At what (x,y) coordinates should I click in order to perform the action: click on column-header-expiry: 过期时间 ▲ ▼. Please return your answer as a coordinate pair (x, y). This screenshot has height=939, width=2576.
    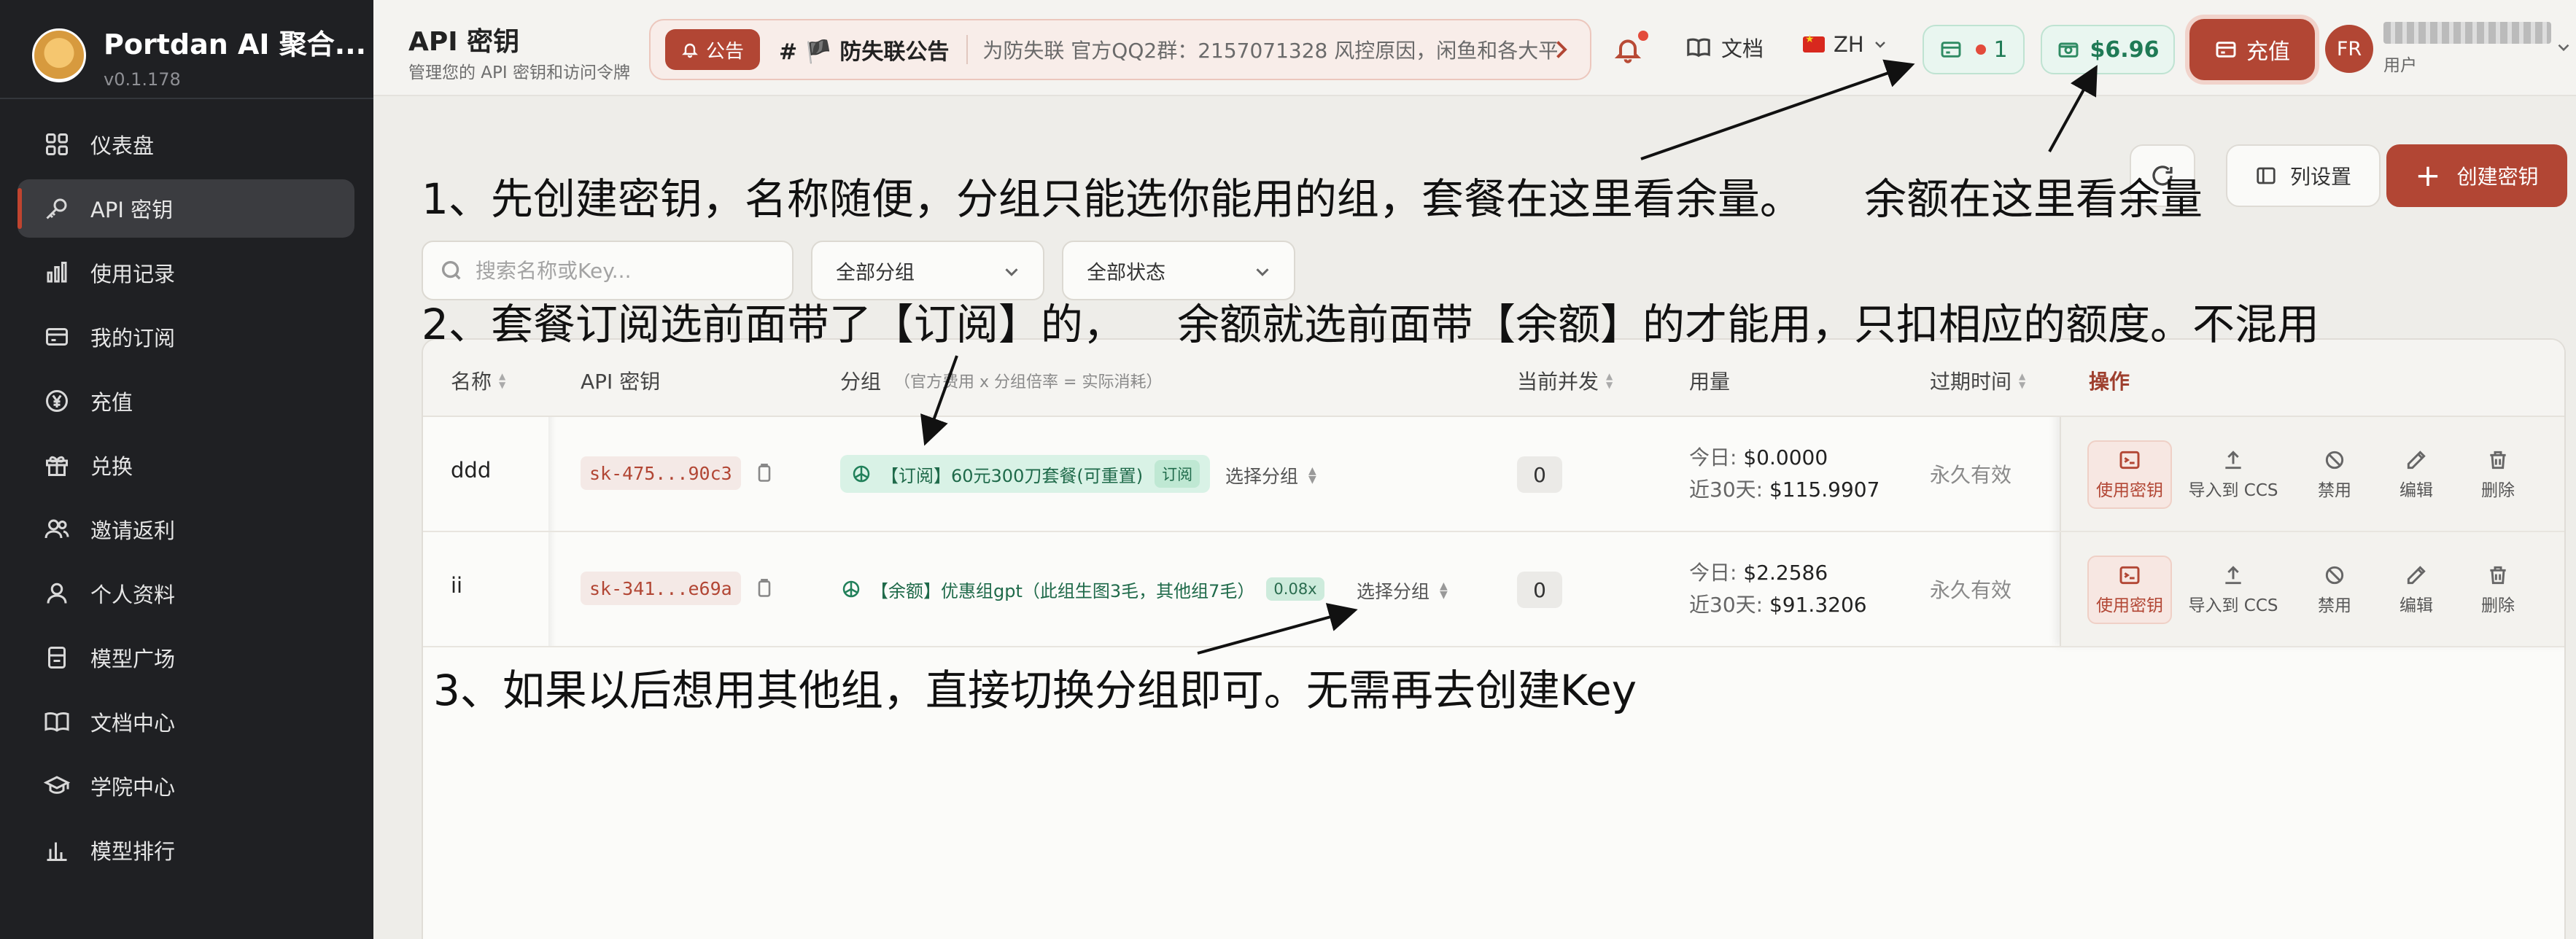
    Looking at the image, I should click on (1978, 380).